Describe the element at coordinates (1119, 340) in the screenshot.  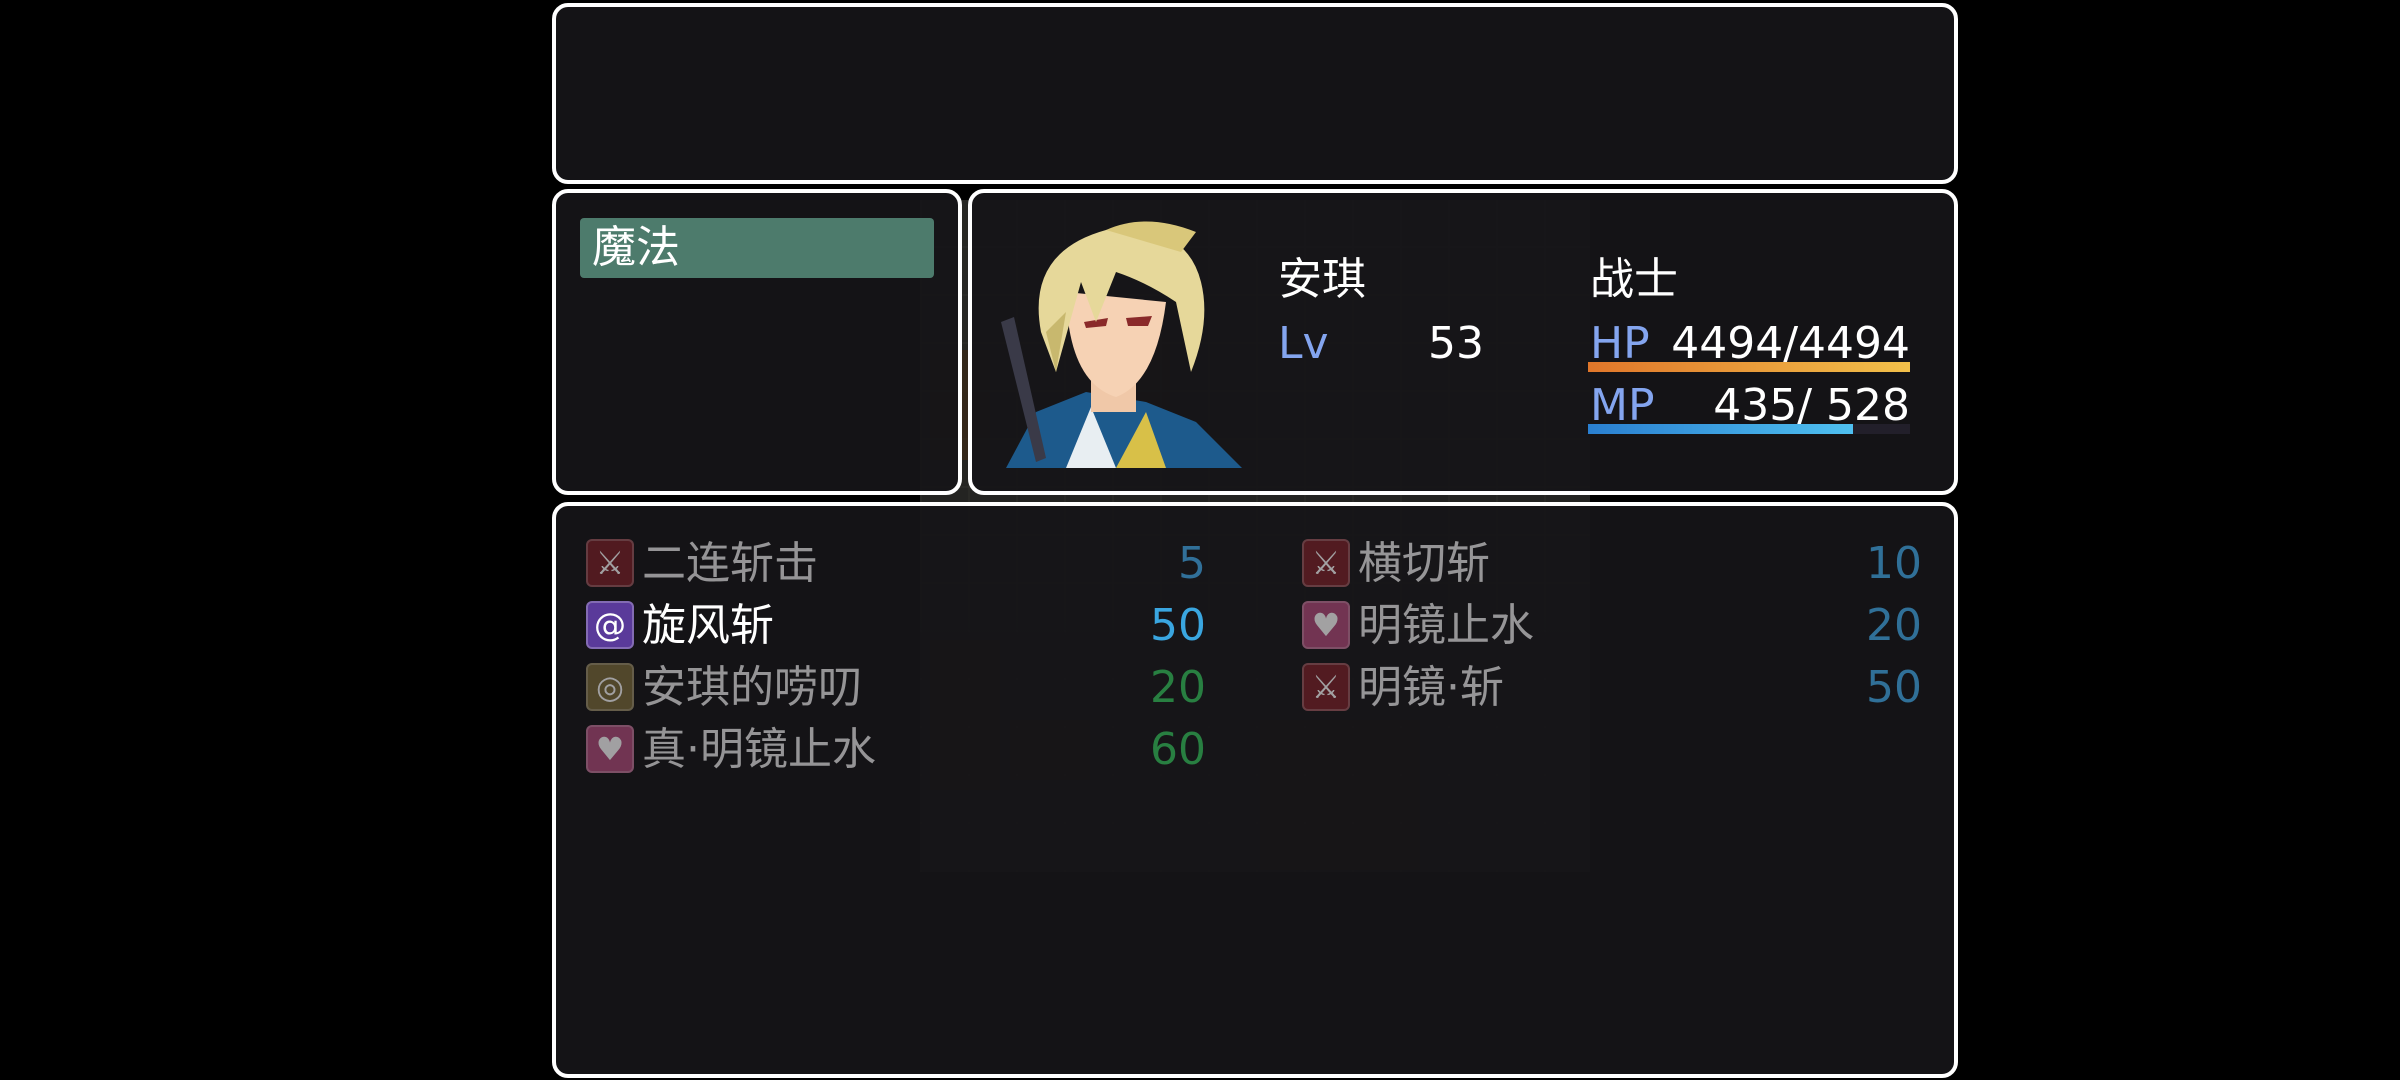
I see `actor-portrait` at that location.